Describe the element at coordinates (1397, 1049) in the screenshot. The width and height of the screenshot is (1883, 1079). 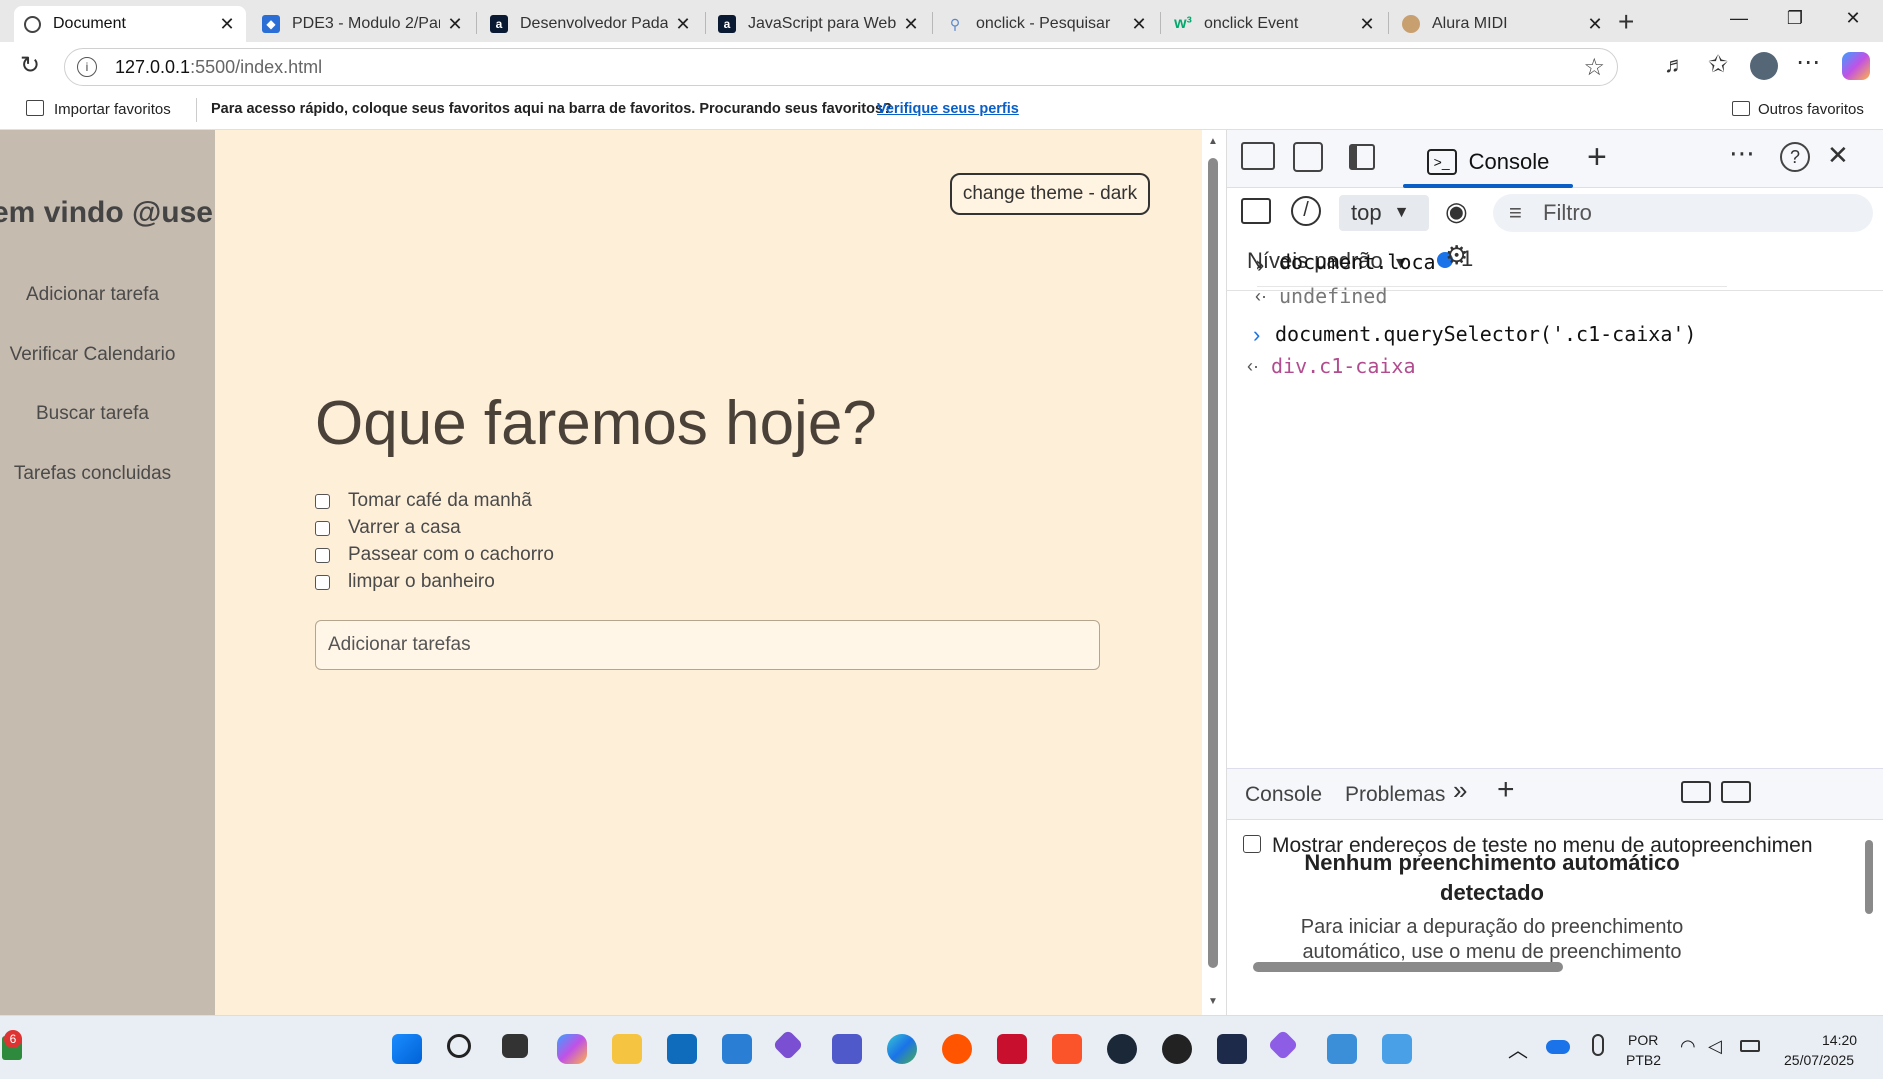
I see `monitor-icon` at that location.